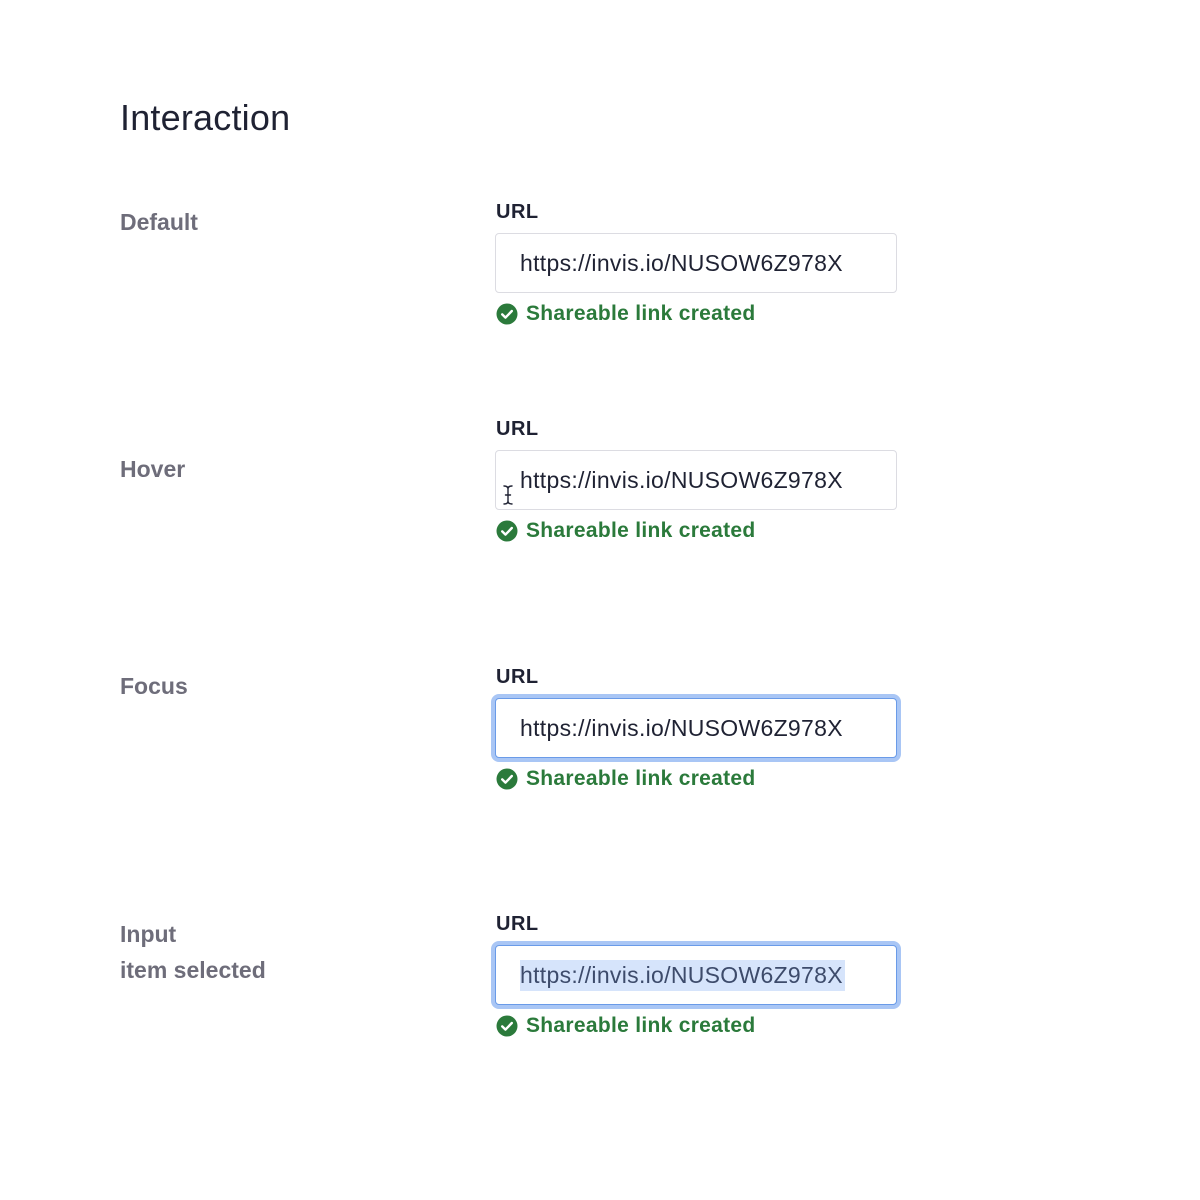 This screenshot has width=1200, height=1200. Describe the element at coordinates (508, 495) in the screenshot. I see `text-cursor-icon` at that location.